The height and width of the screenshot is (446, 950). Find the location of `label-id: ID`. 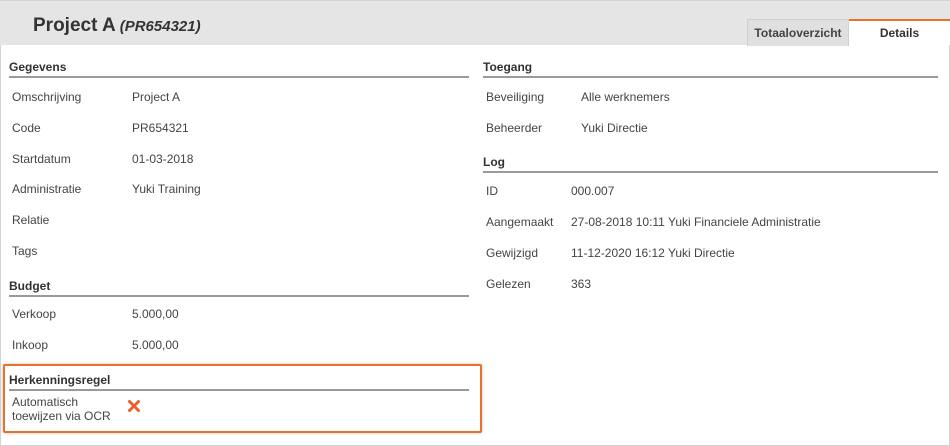

label-id: ID is located at coordinates (492, 191).